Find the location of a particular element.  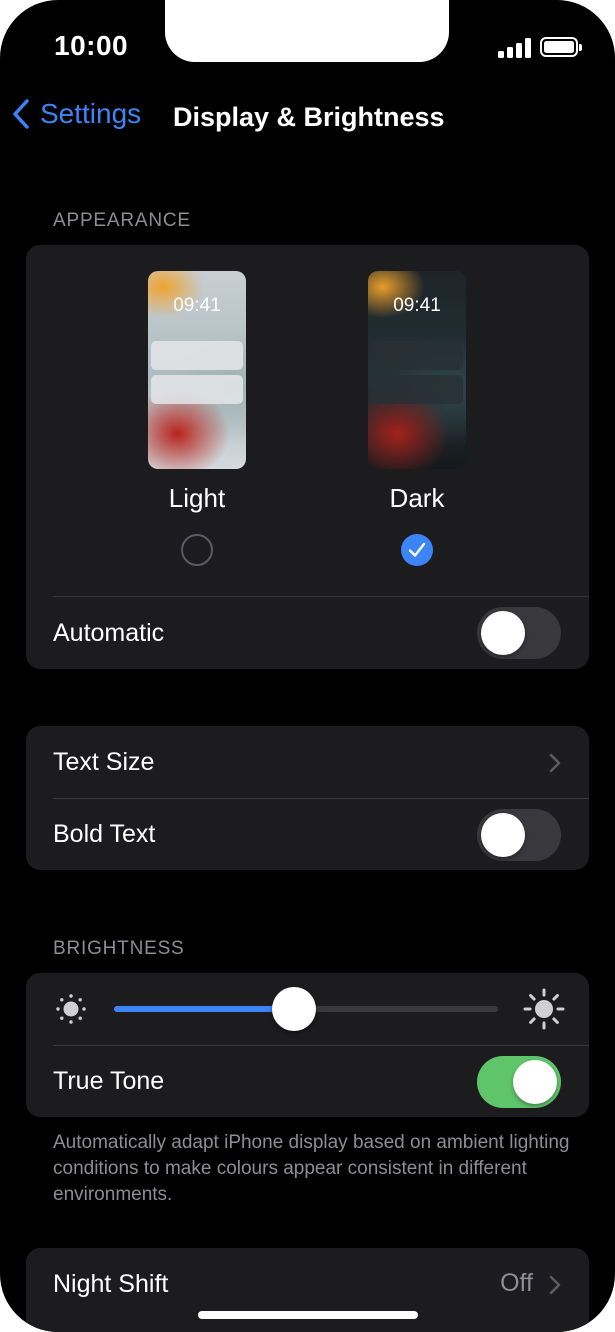

appearance-section-header: APPEARANCE is located at coordinates (122, 220).